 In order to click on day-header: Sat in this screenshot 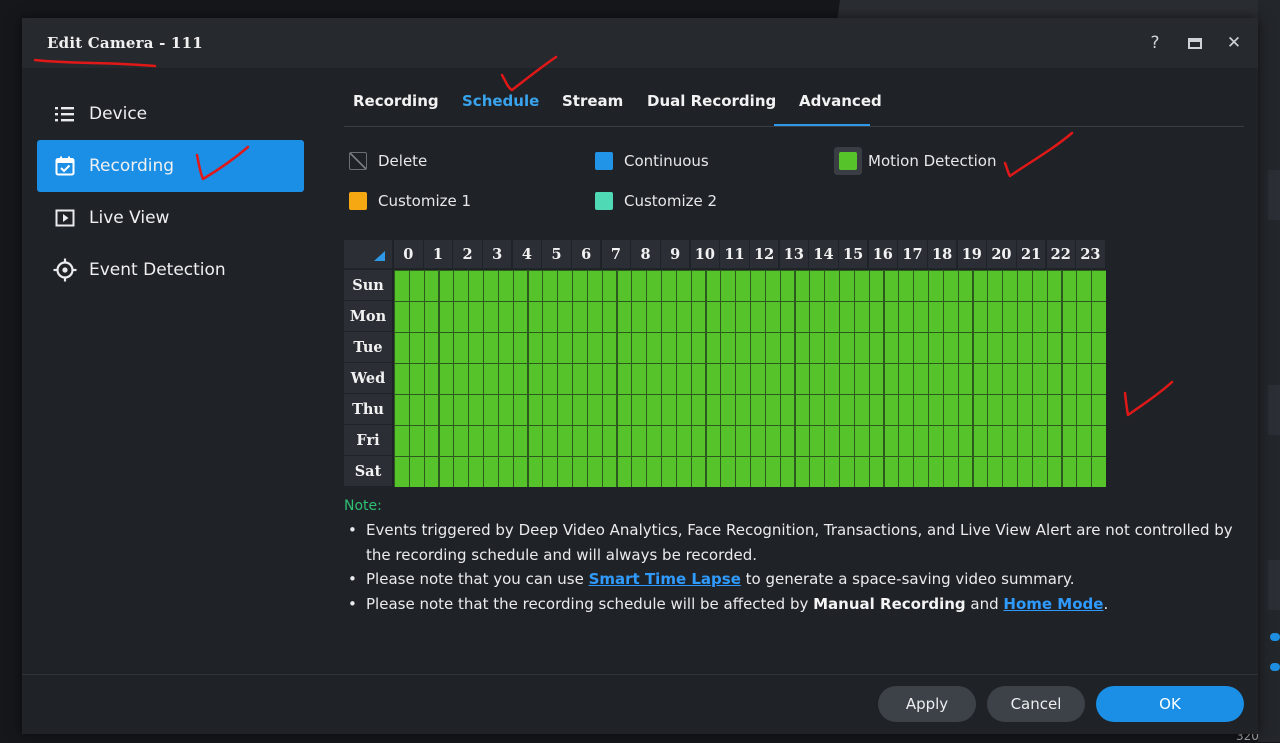, I will do `click(368, 471)`.